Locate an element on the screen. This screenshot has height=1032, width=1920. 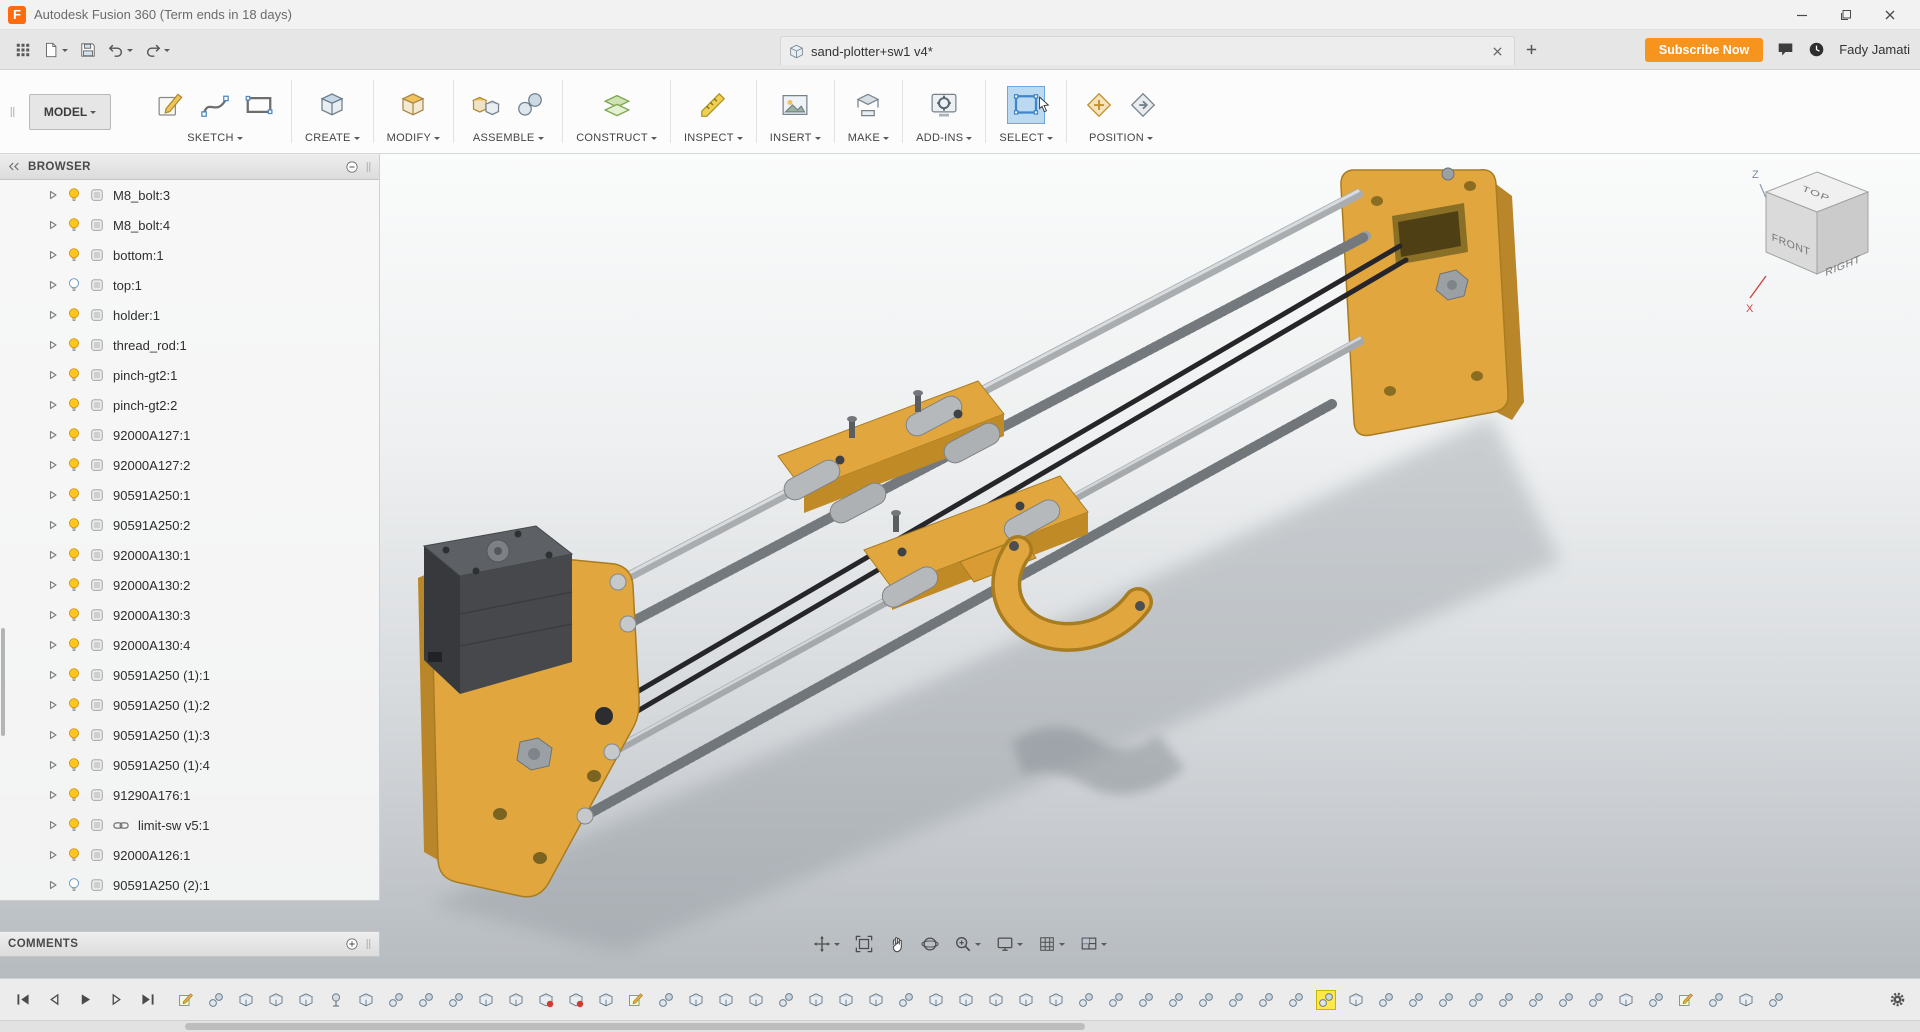
collapse-panel-icon is located at coordinates (14, 166).